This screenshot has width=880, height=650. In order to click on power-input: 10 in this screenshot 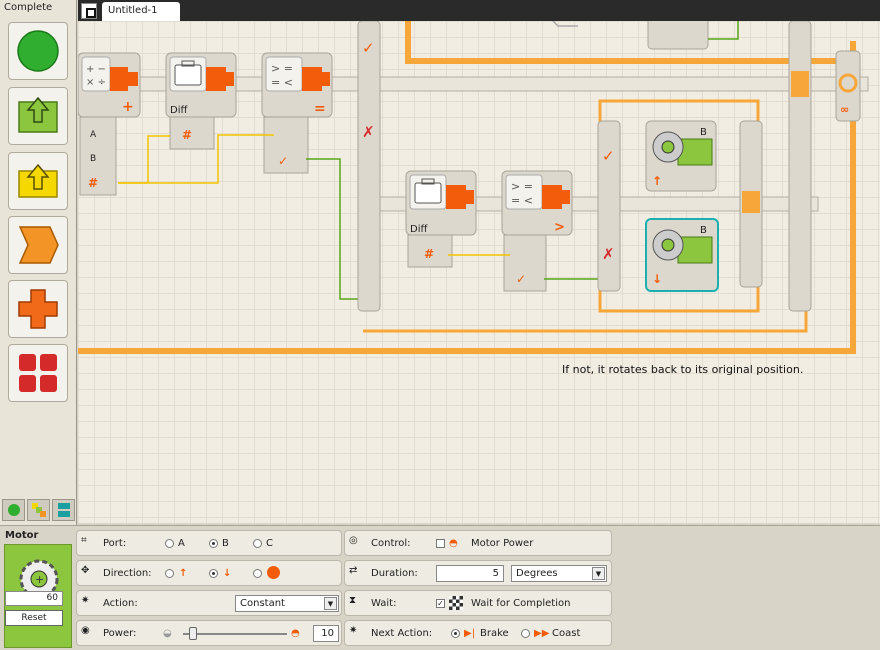, I will do `click(326, 633)`.